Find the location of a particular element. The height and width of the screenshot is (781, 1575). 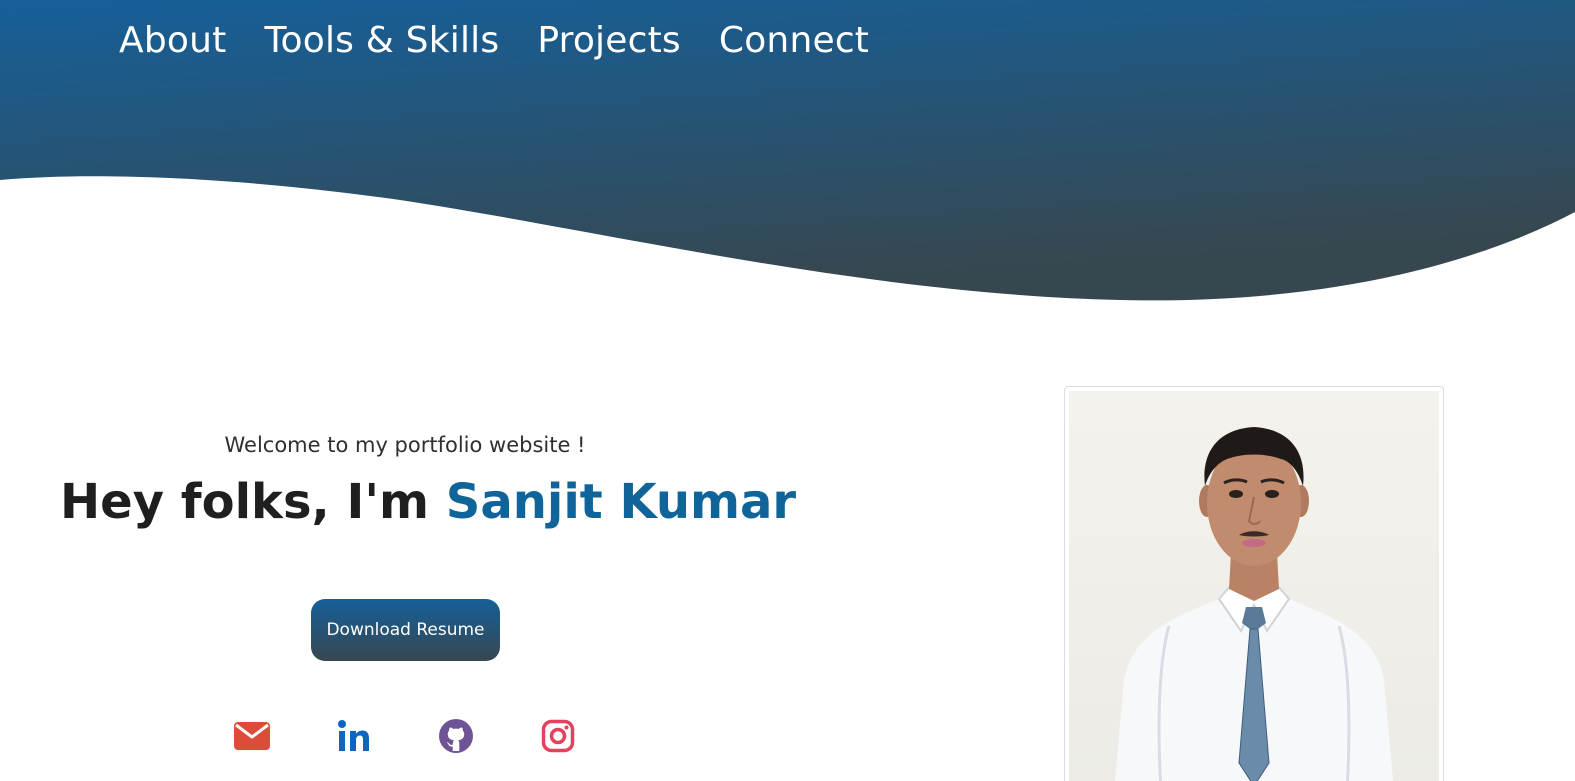

headline: Hey folks, I'm Sanjit Kumar is located at coordinates (428, 502).